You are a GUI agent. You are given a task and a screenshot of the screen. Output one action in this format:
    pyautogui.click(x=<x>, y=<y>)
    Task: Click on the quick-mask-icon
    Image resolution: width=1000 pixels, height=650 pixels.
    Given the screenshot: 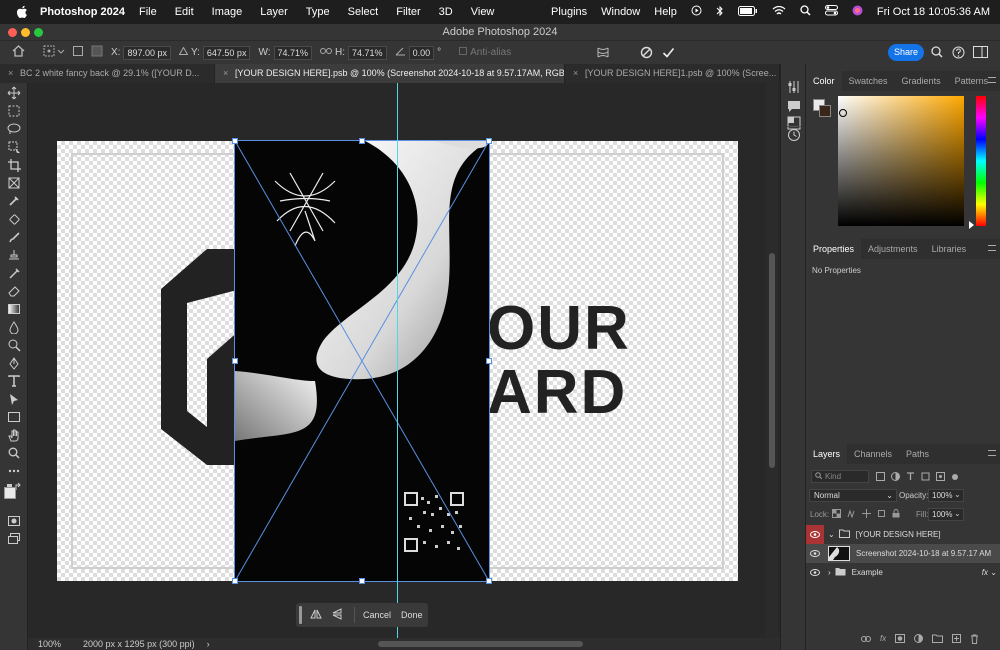 What is the action you would take?
    pyautogui.click(x=14, y=521)
    